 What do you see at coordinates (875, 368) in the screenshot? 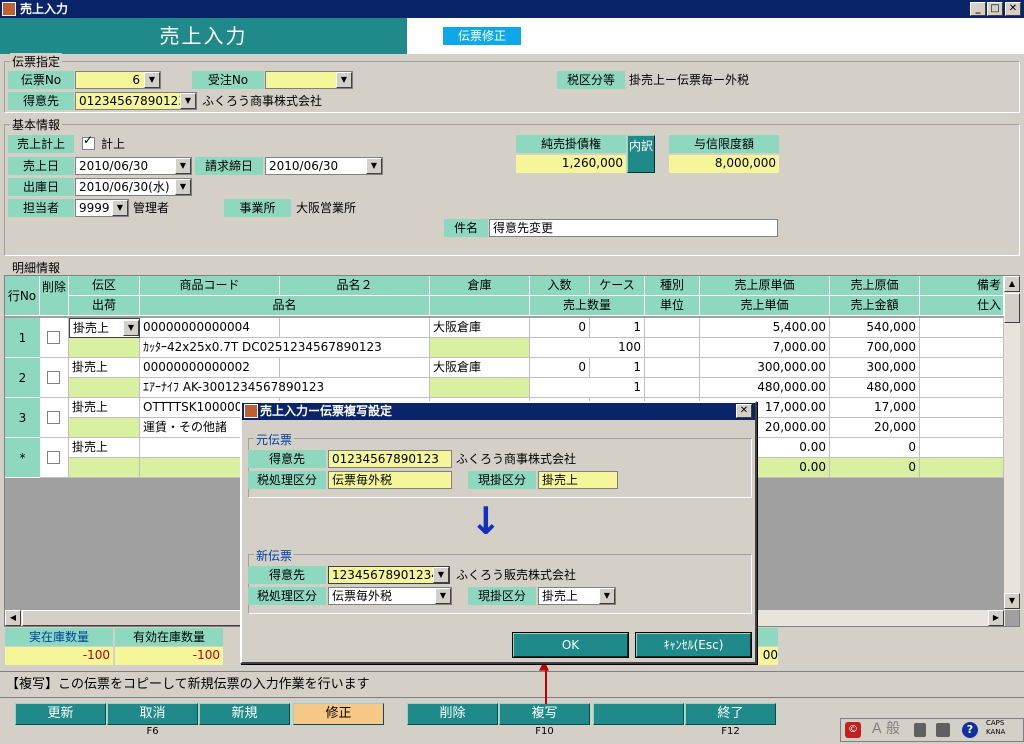
I see `row-cost: 300,000` at bounding box center [875, 368].